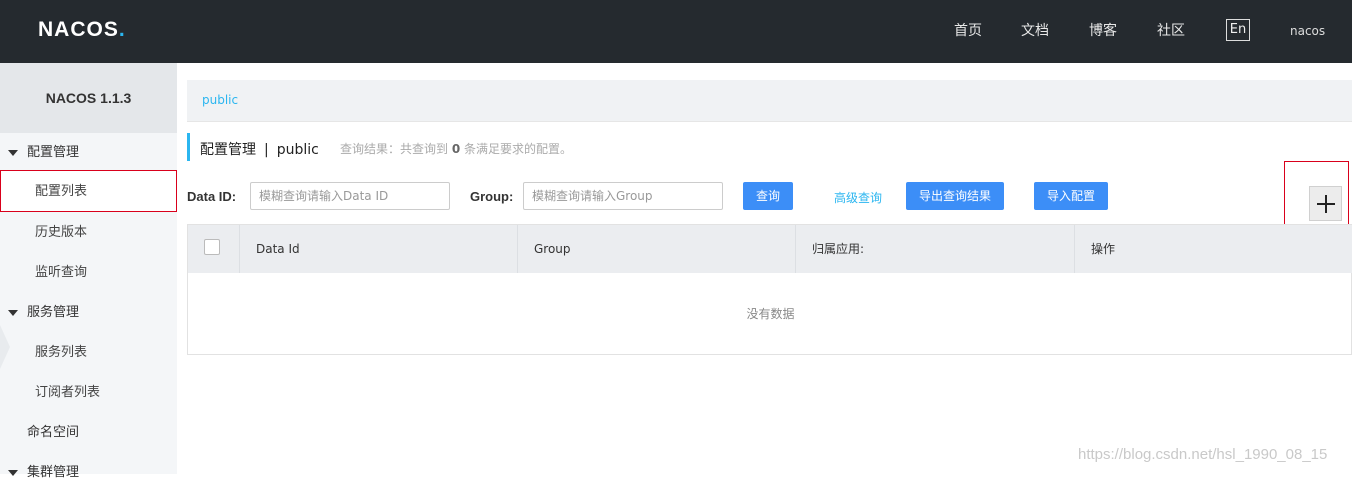 Image resolution: width=1352 pixels, height=493 pixels. I want to click on user-name: nacos, so click(1307, 31).